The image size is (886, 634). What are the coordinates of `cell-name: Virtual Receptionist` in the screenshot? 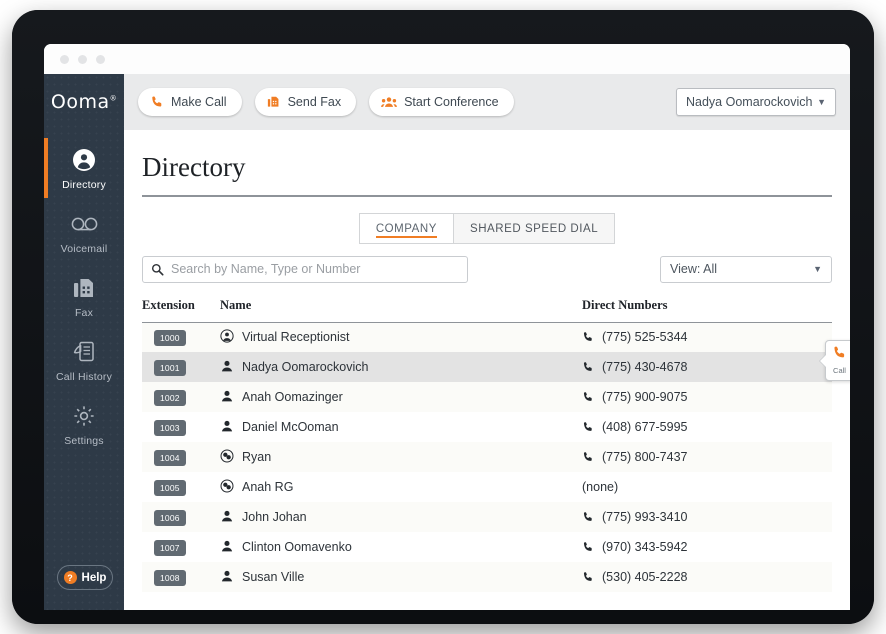 It's located at (401, 337).